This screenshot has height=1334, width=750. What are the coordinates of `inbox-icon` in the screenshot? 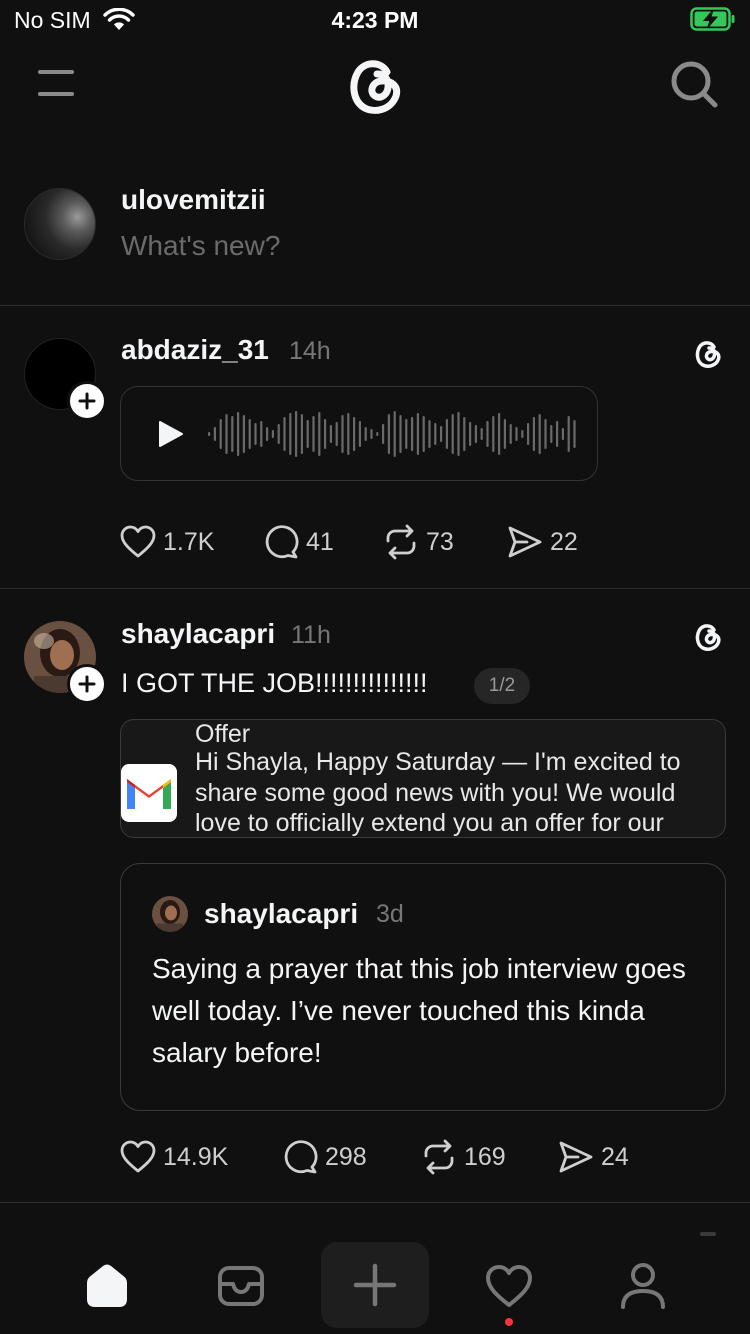 It's located at (241, 1286).